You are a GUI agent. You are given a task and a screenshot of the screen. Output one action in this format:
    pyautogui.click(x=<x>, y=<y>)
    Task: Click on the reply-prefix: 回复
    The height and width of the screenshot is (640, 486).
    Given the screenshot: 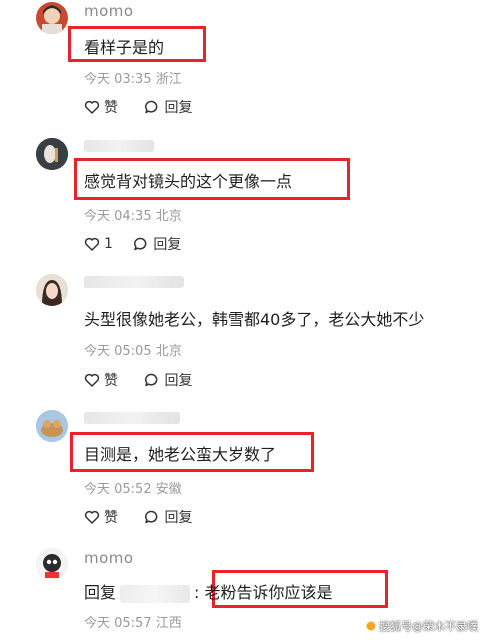 What is the action you would take?
    pyautogui.click(x=100, y=592)
    